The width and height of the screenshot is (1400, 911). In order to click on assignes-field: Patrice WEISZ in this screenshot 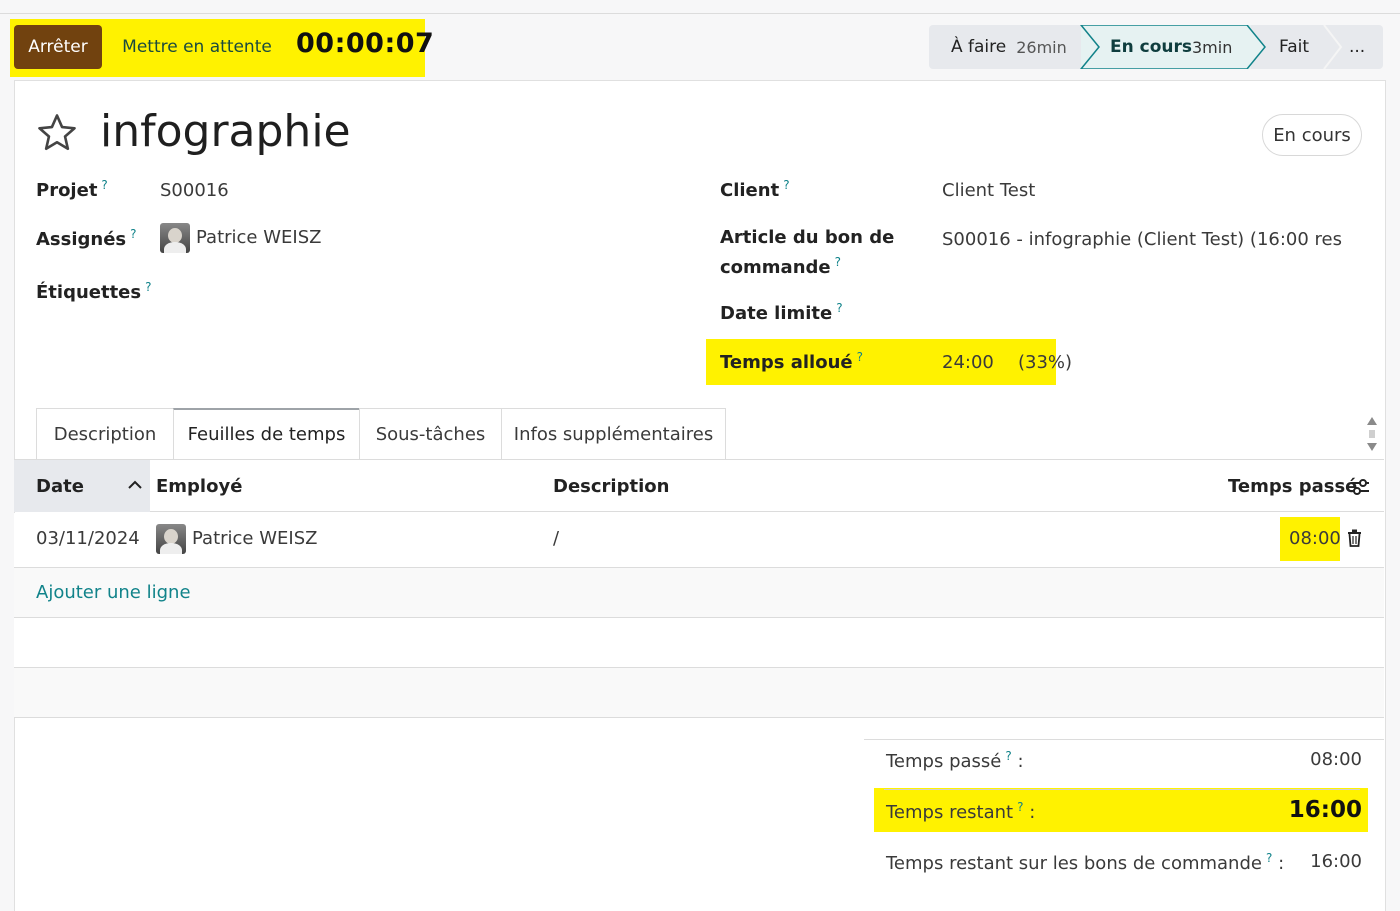, I will do `click(240, 238)`.